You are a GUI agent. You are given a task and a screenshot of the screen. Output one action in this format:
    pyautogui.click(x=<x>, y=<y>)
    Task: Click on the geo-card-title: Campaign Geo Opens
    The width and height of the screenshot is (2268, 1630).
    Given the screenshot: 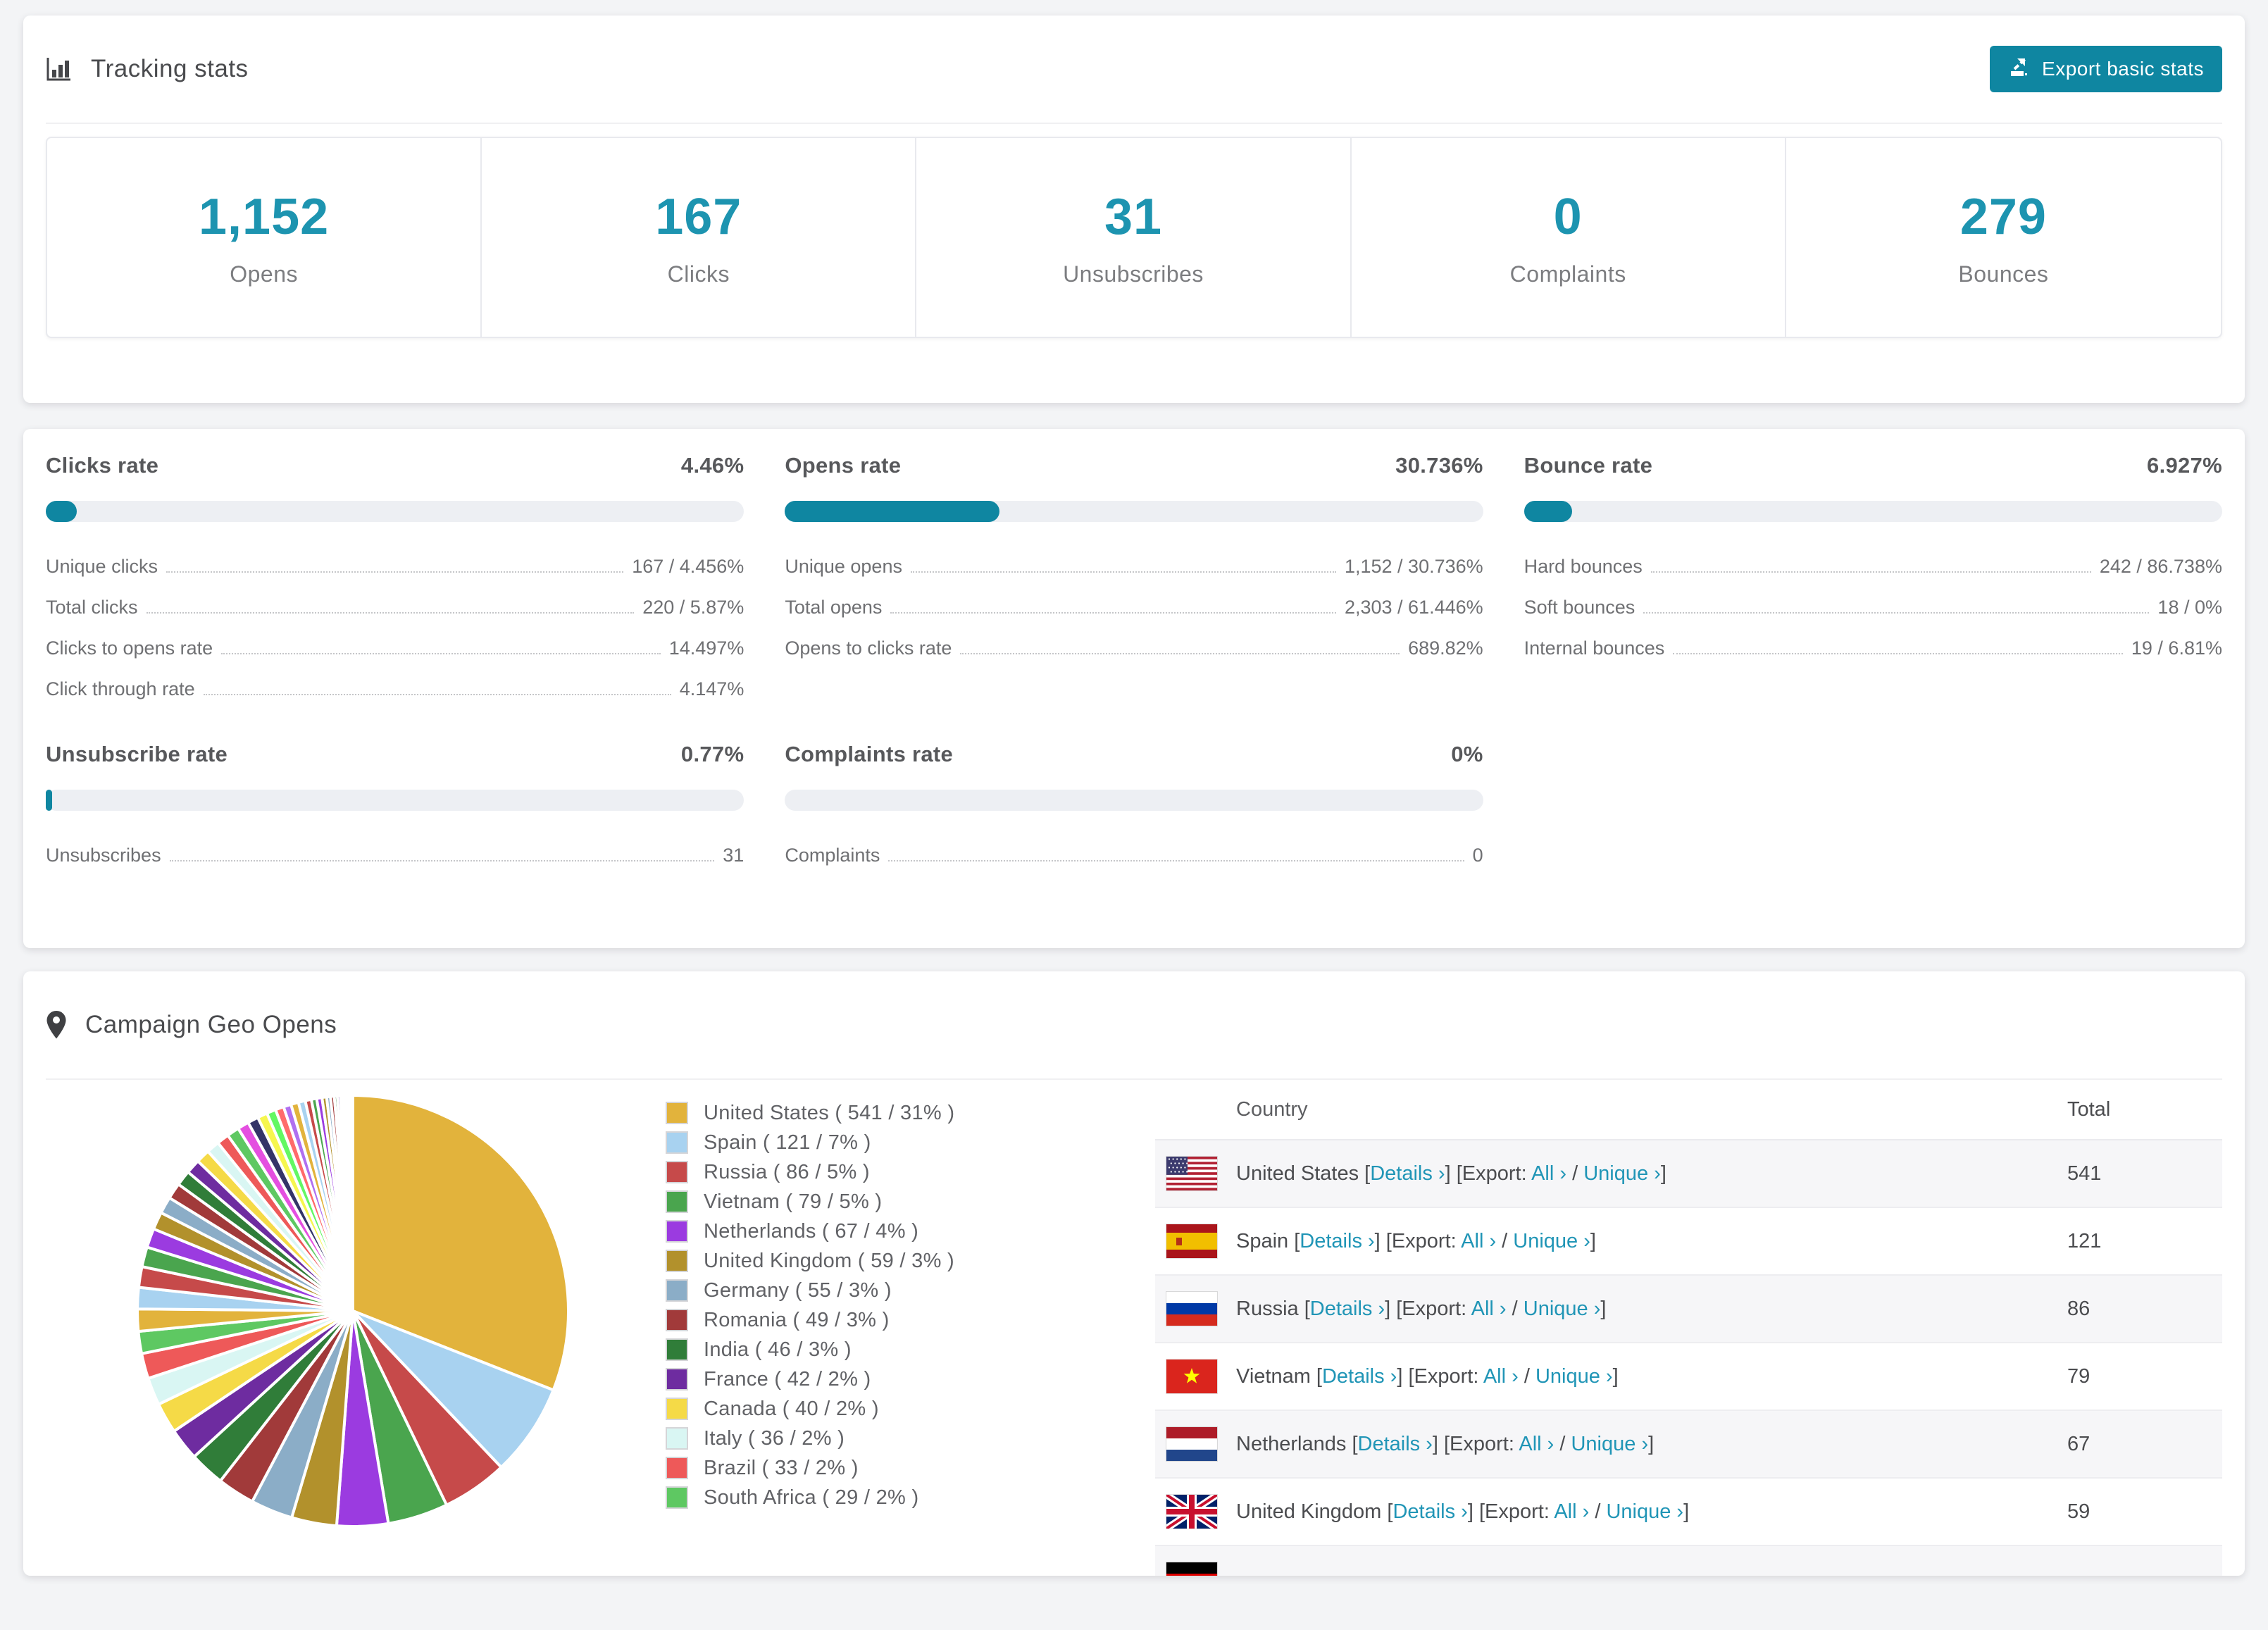 What is the action you would take?
    pyautogui.click(x=192, y=1025)
    